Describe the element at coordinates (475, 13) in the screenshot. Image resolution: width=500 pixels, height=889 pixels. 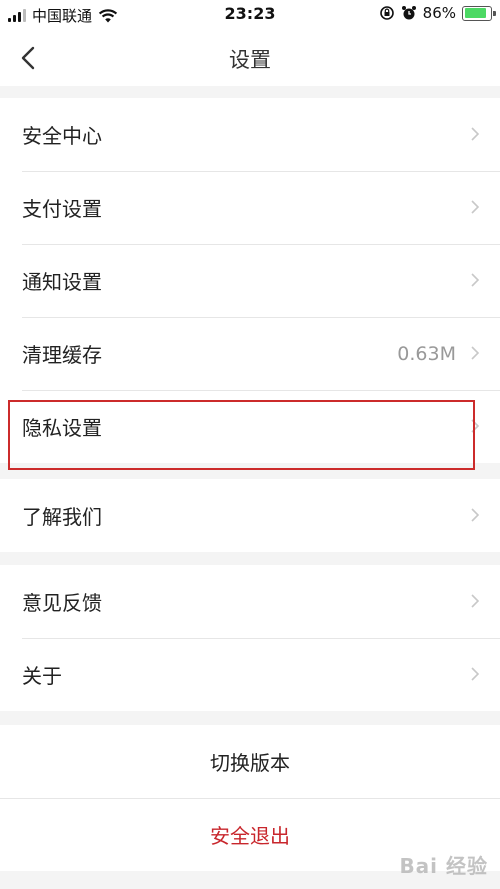
I see `battery-level-fill` at that location.